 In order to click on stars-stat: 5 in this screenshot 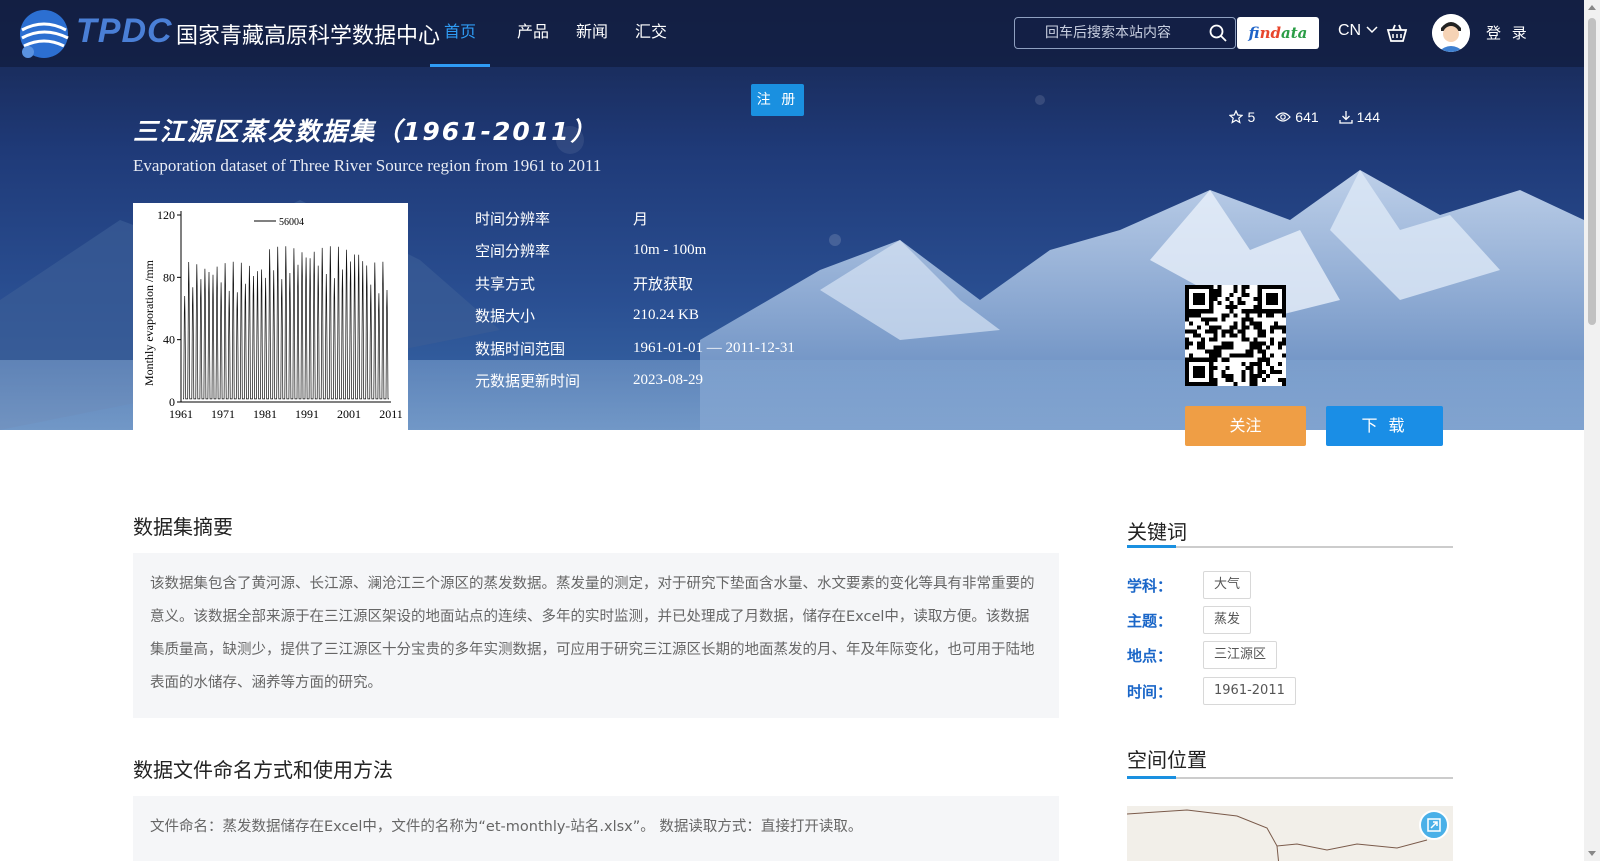, I will do `click(1242, 117)`.